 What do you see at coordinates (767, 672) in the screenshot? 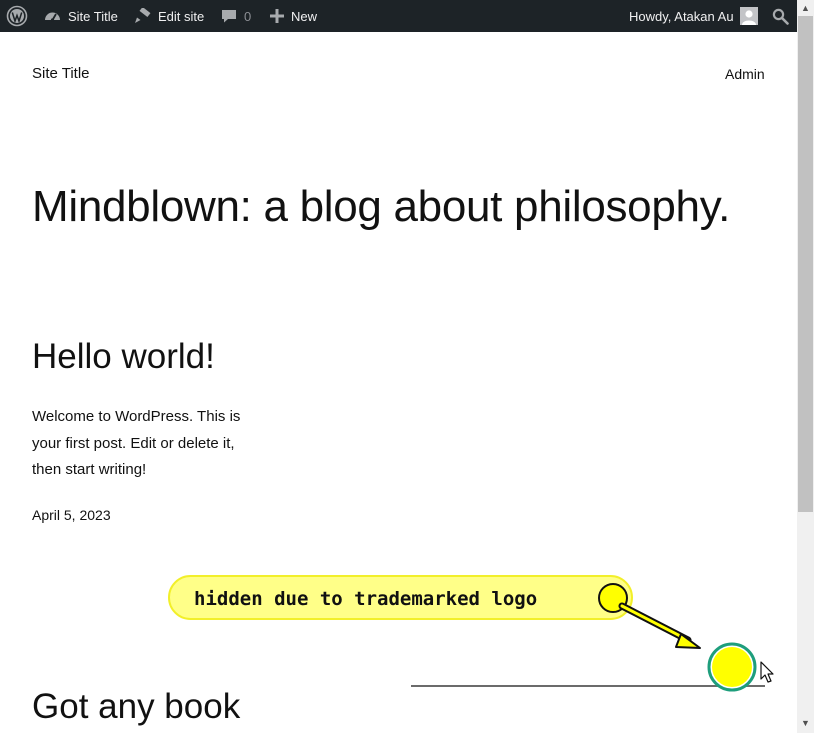
I see `cursor-icon` at bounding box center [767, 672].